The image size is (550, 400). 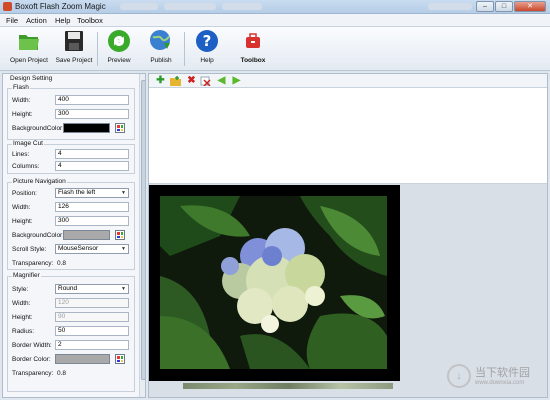 What do you see at coordinates (39, 181) in the screenshot?
I see `picture-navigation-group-title: Picture Navigation` at bounding box center [39, 181].